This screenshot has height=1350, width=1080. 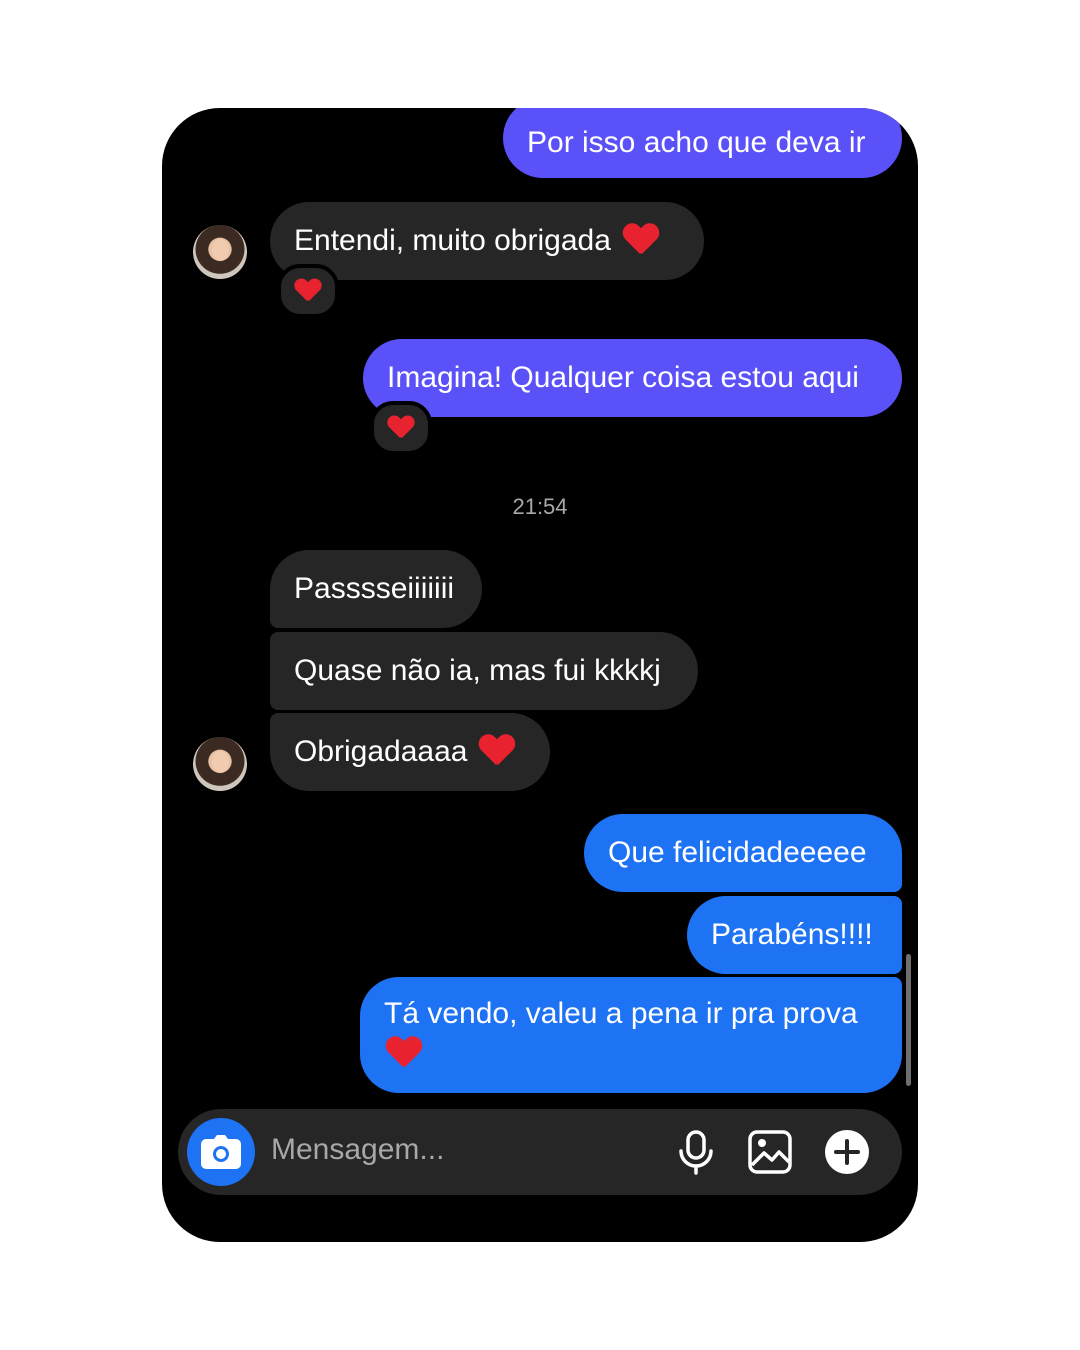 I want to click on microphone-icon, so click(x=696, y=1152).